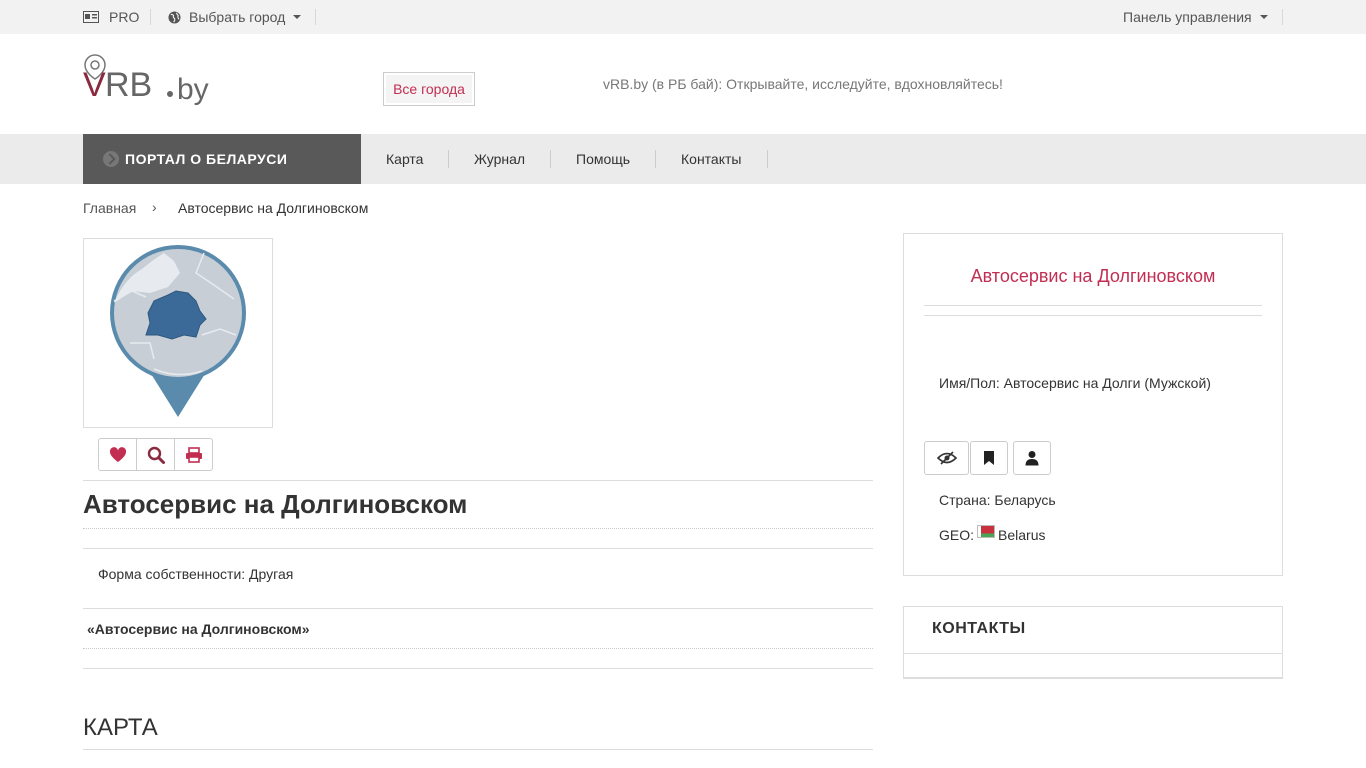  Describe the element at coordinates (979, 628) in the screenshot. I see `contacts-title: КОНТАКТЫ` at that location.